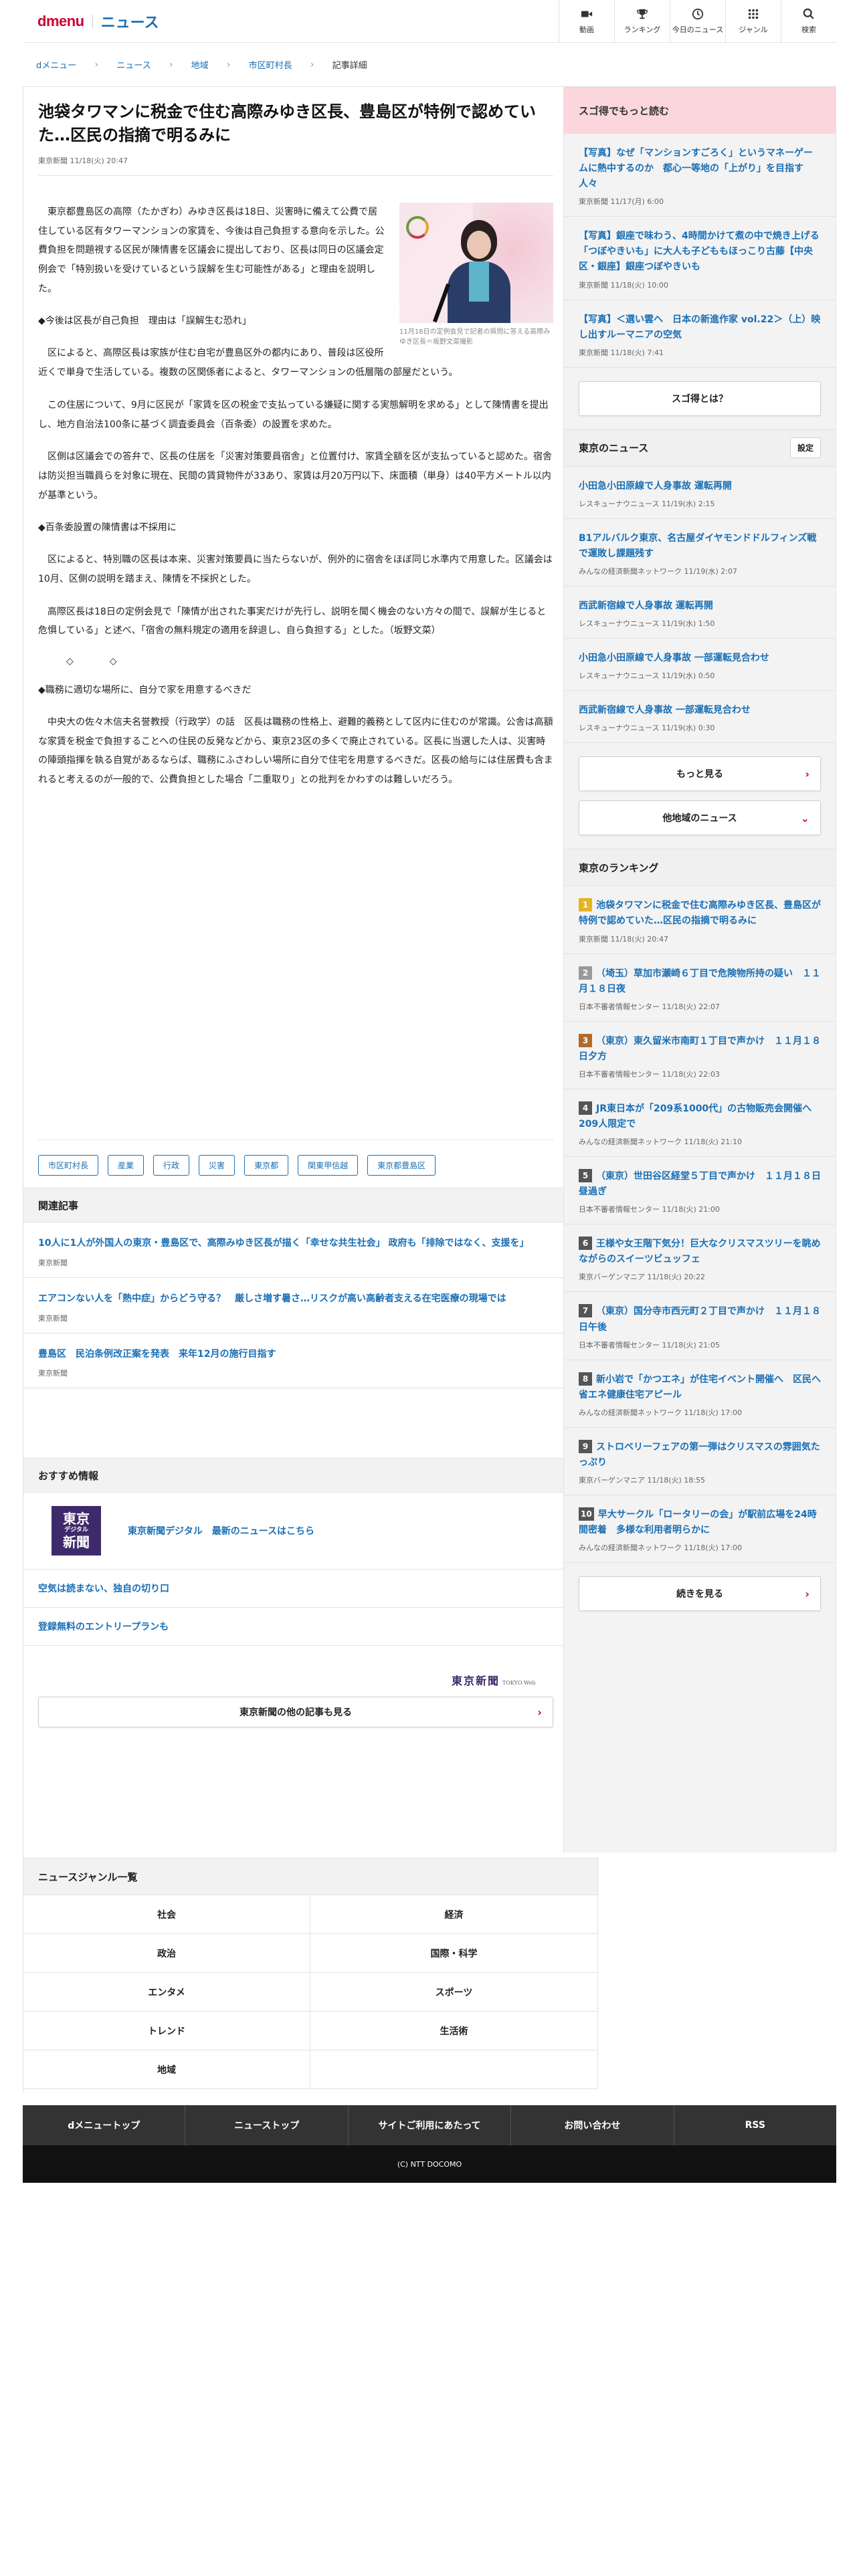  I want to click on genre-item: 経済, so click(454, 1914).